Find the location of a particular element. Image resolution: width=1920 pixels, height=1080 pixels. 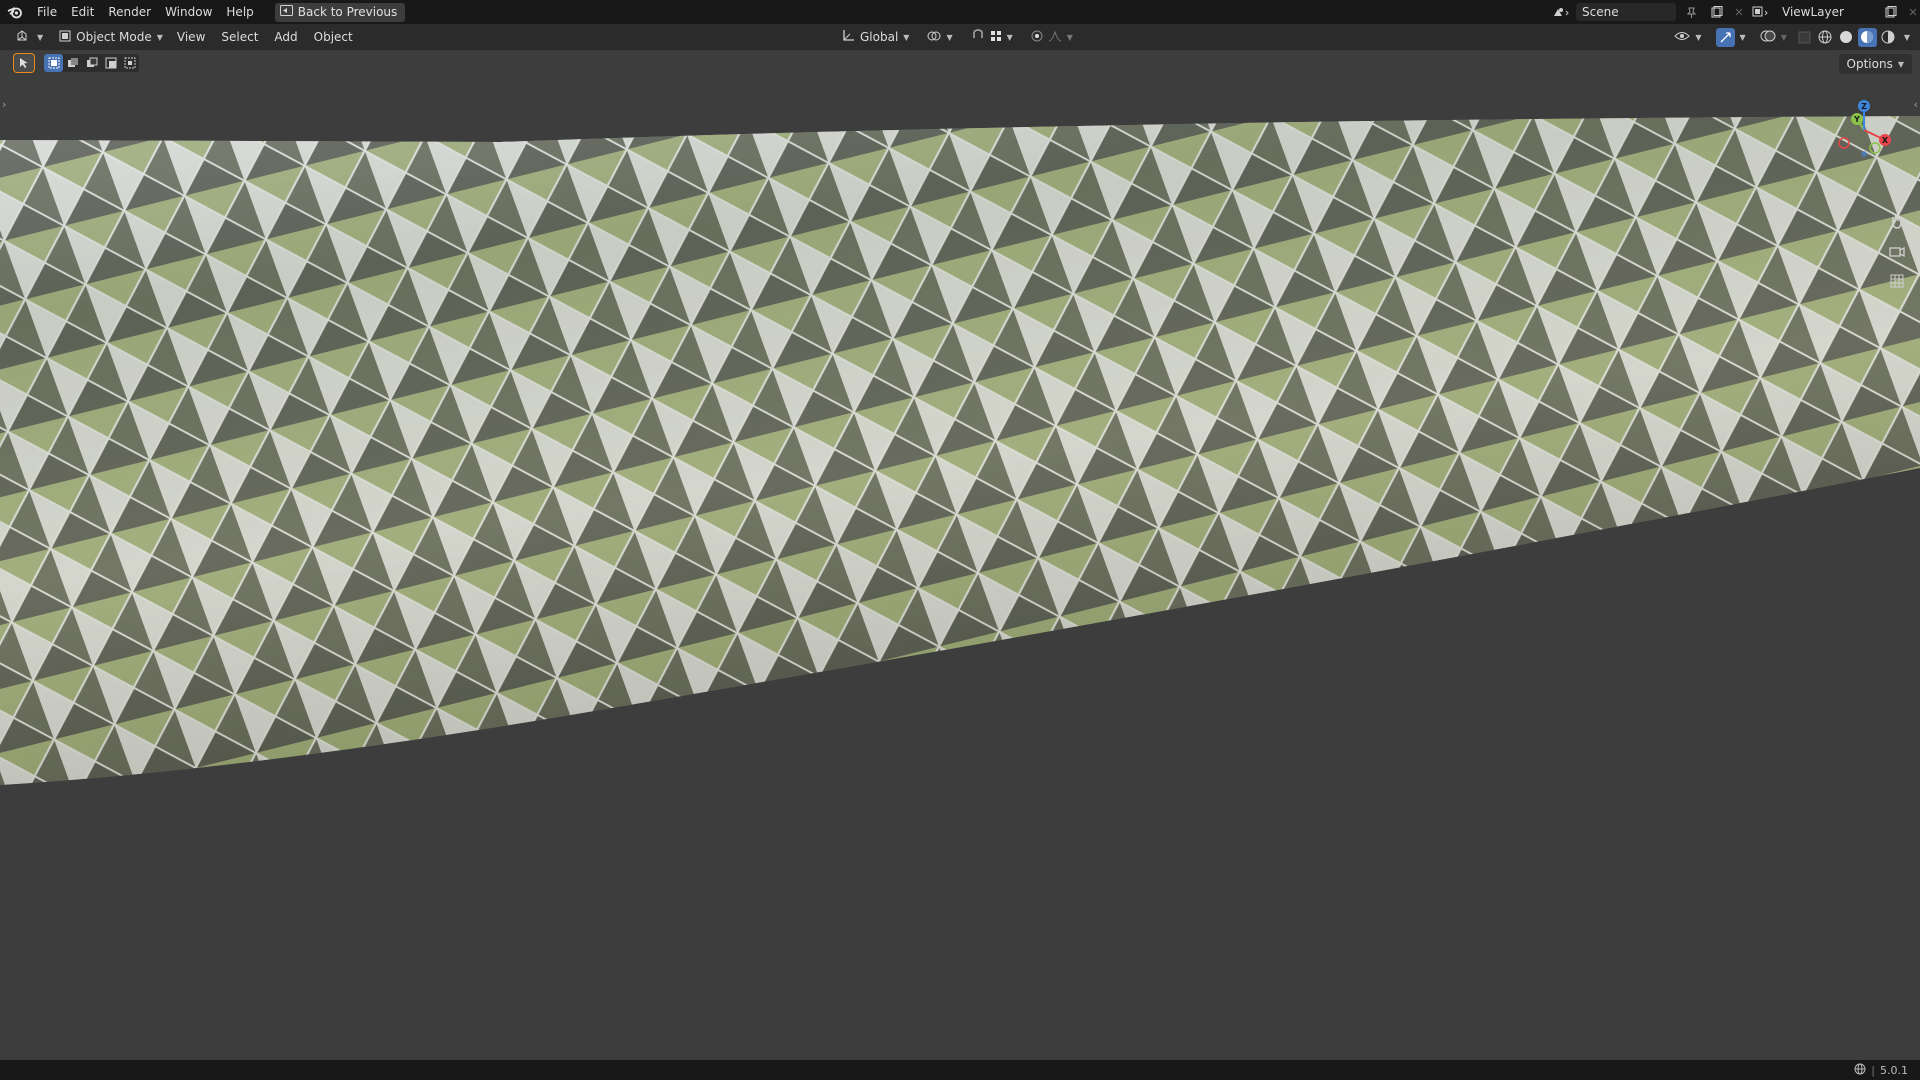

gizmo-dropdown: ▼ is located at coordinates (1731, 37).